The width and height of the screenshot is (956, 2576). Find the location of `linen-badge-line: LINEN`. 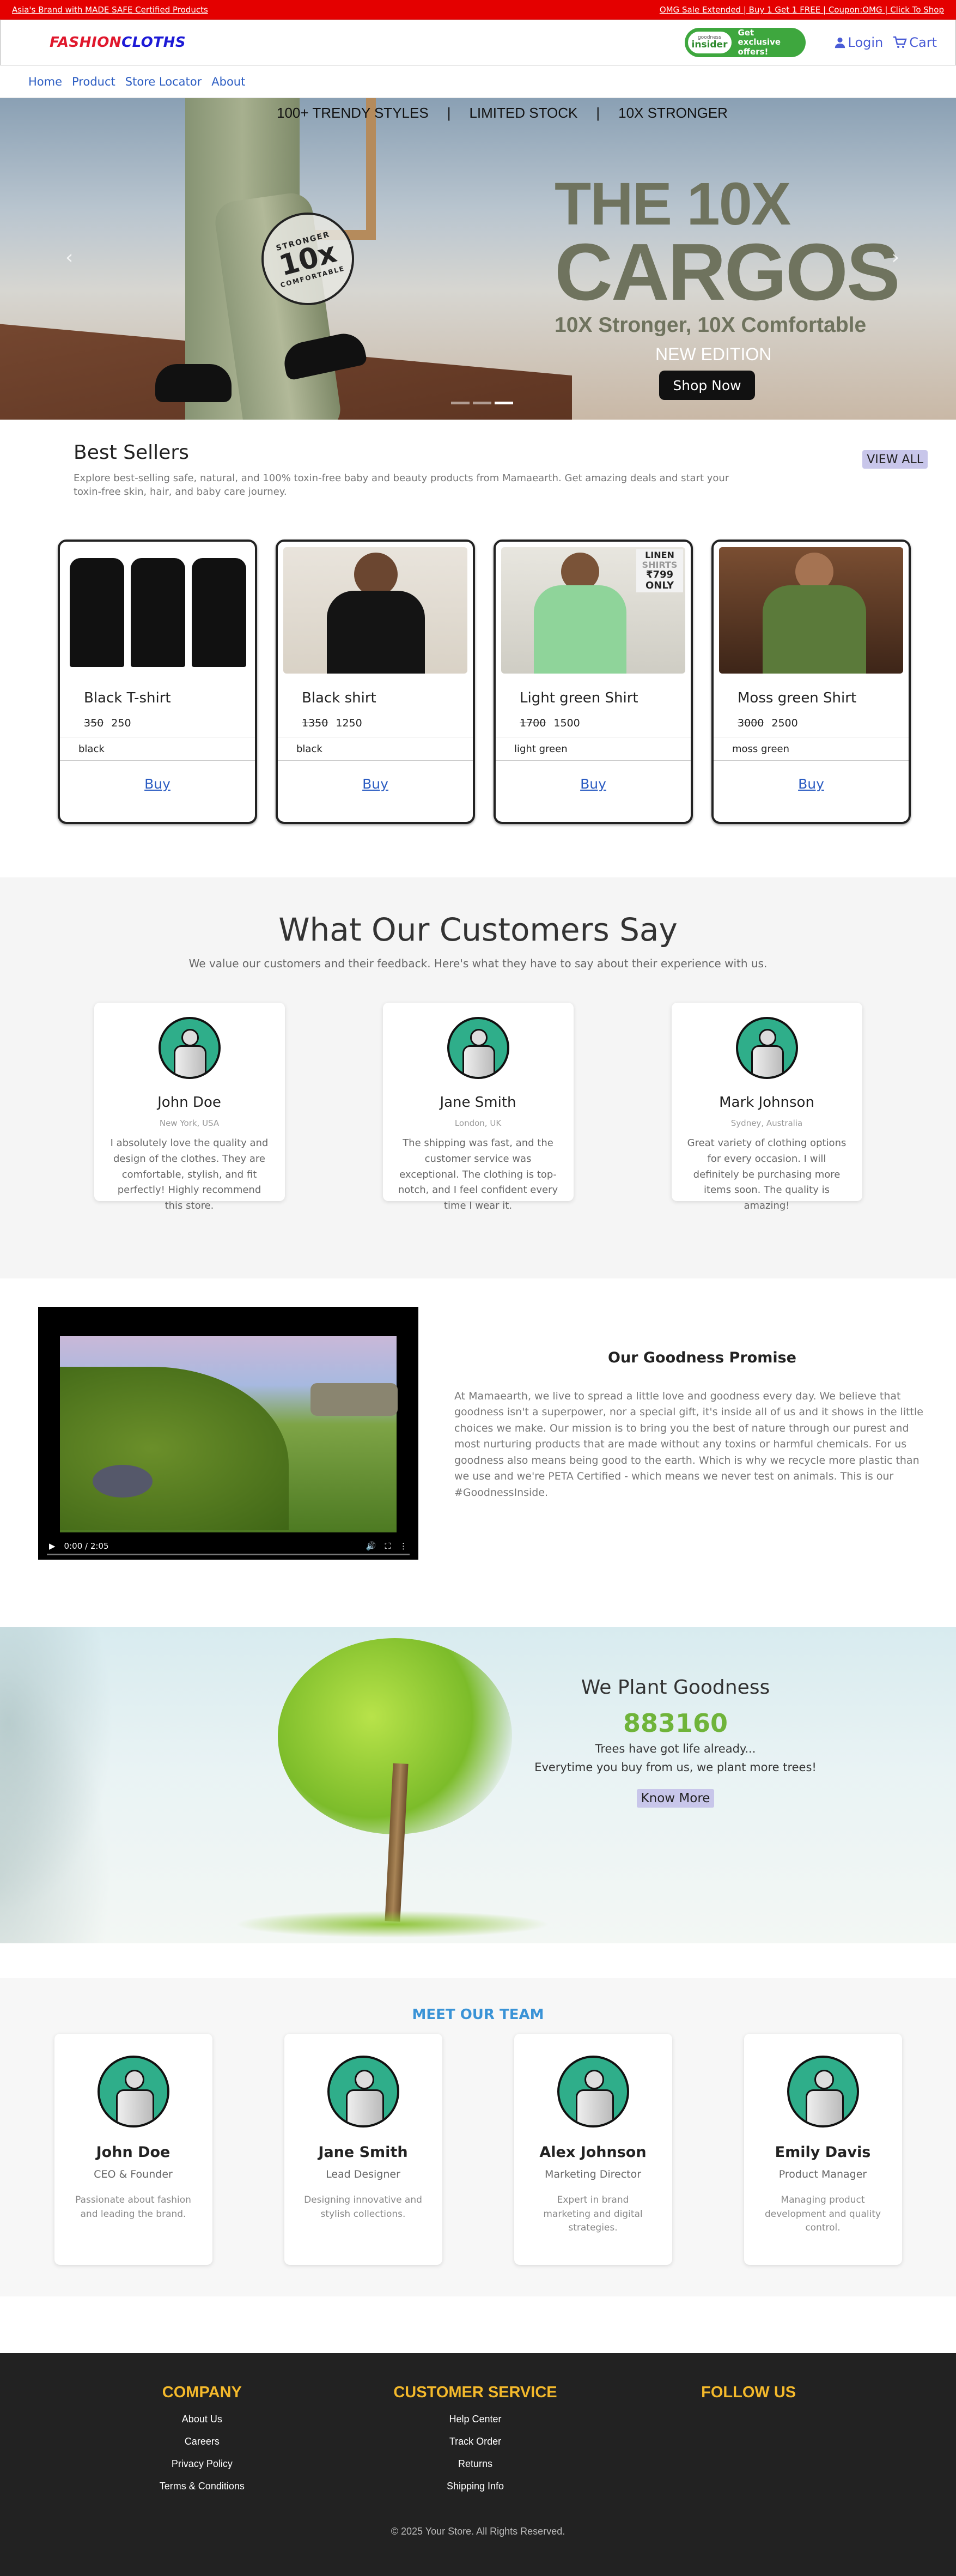

linen-badge-line: LINEN is located at coordinates (660, 555).